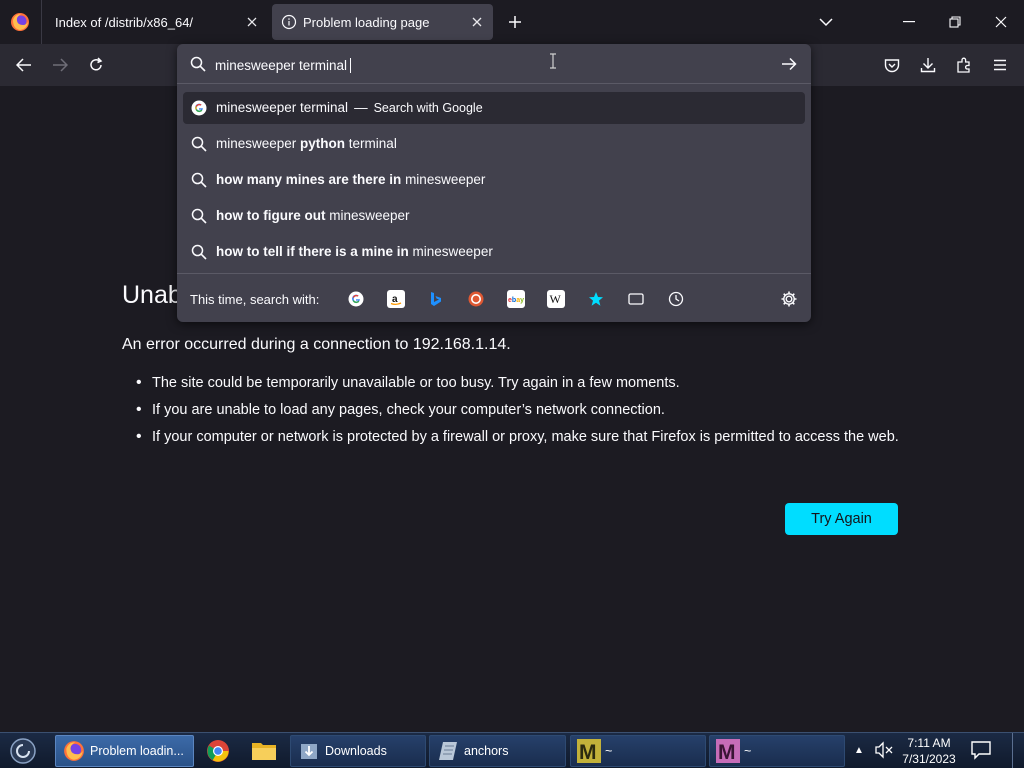 This screenshot has width=1024, height=768. Describe the element at coordinates (981, 750) in the screenshot. I see `notifications-icon` at that location.